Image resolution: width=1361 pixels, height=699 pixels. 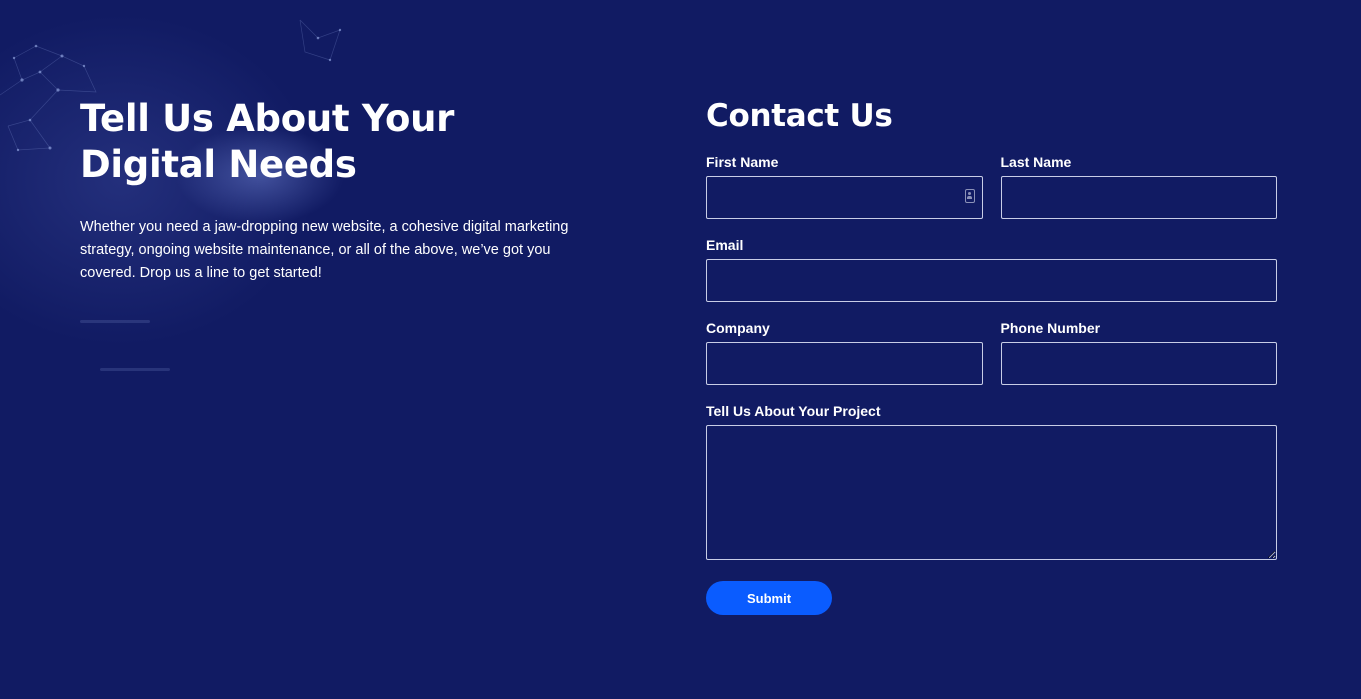 I want to click on email-label: Email, so click(x=725, y=245).